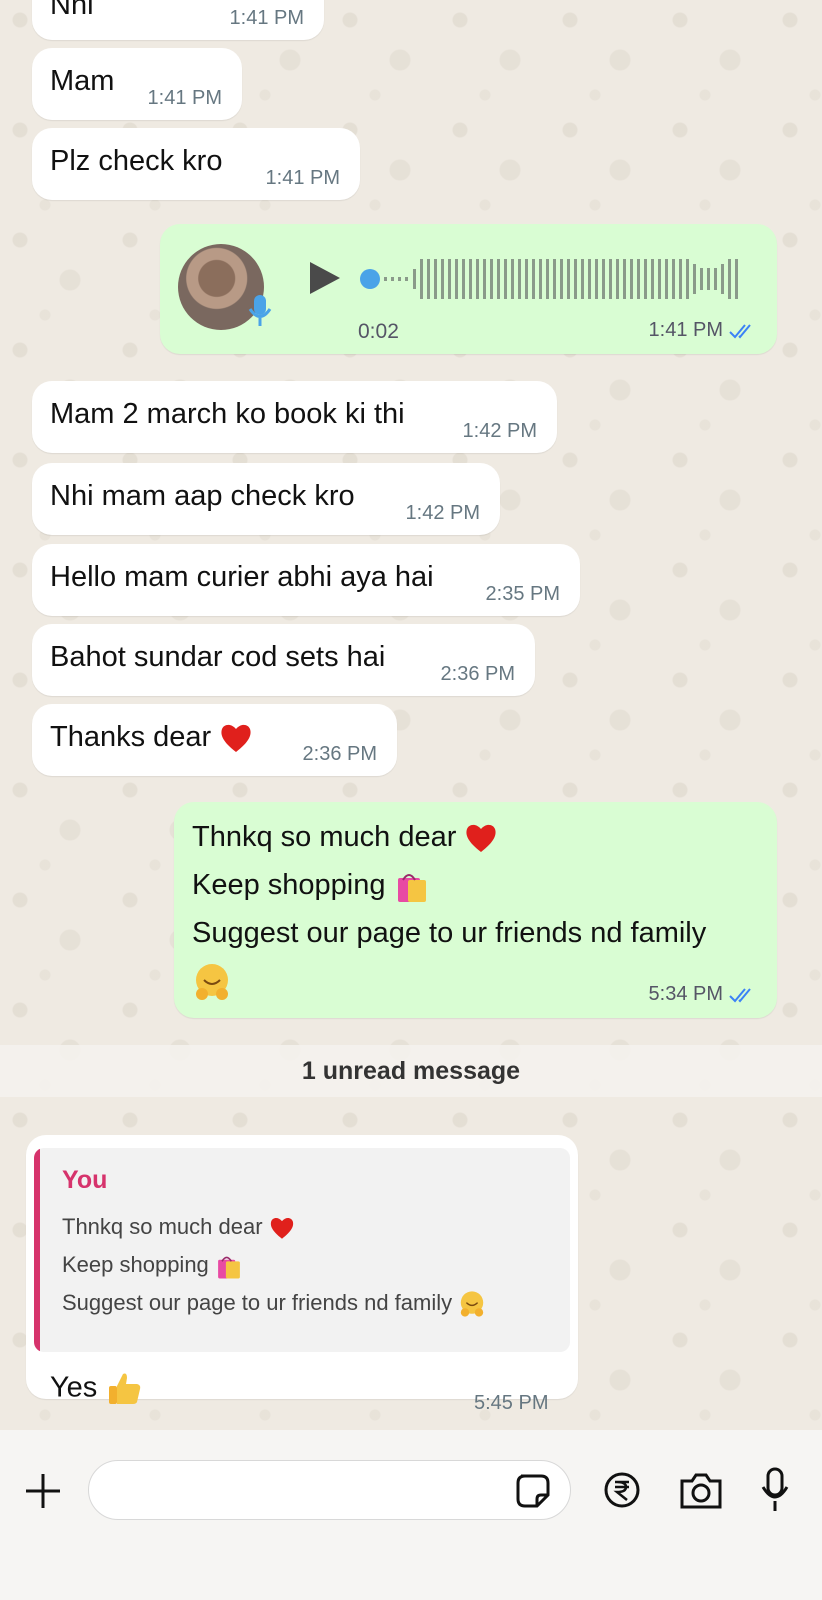 This screenshot has width=822, height=1600. I want to click on message-text-content: Thanks dear, so click(131, 737).